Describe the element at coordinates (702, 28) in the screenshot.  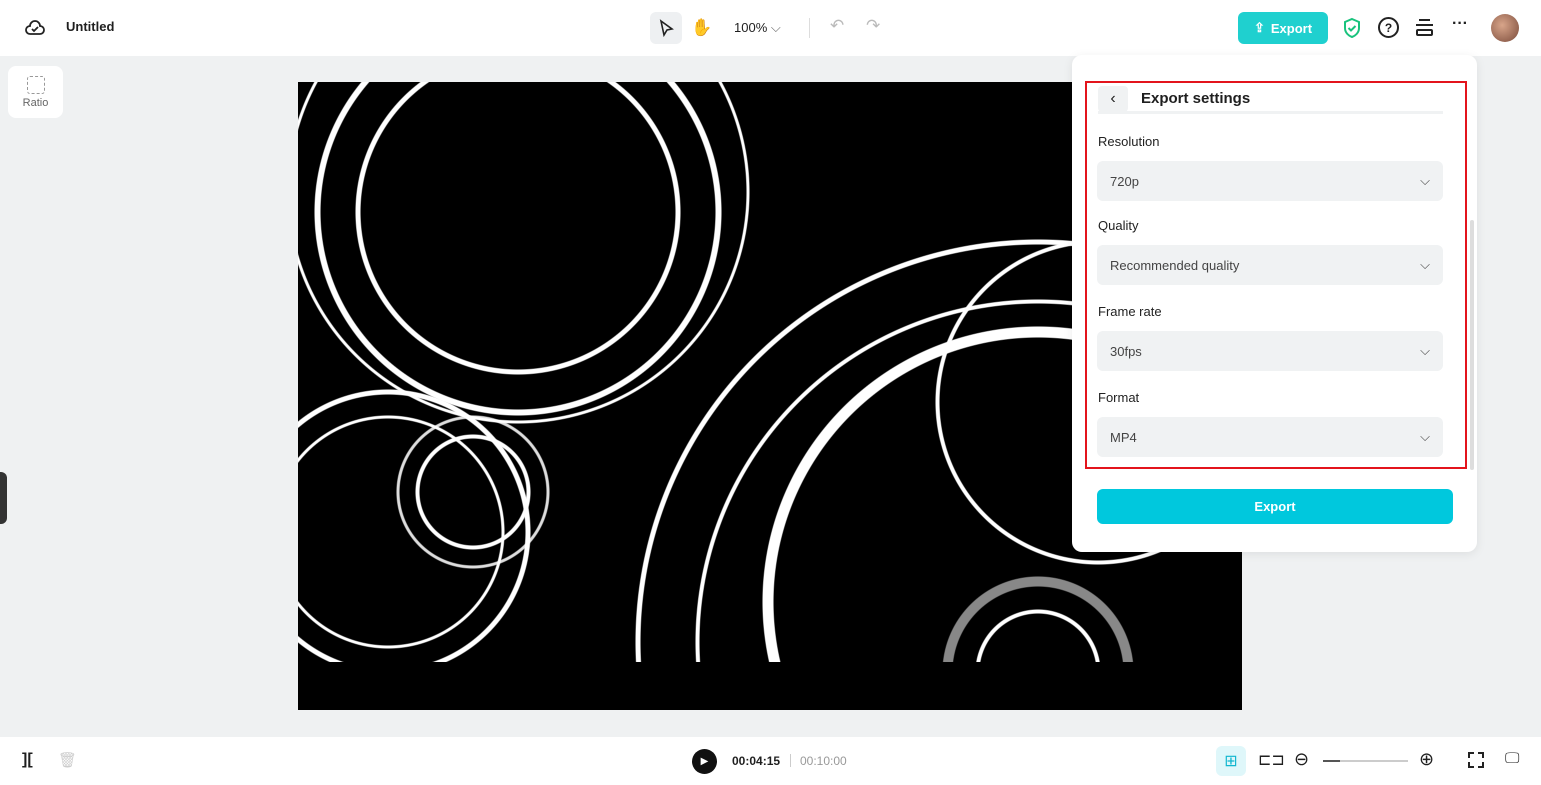
I see `hand-tool-button: ✋` at that location.